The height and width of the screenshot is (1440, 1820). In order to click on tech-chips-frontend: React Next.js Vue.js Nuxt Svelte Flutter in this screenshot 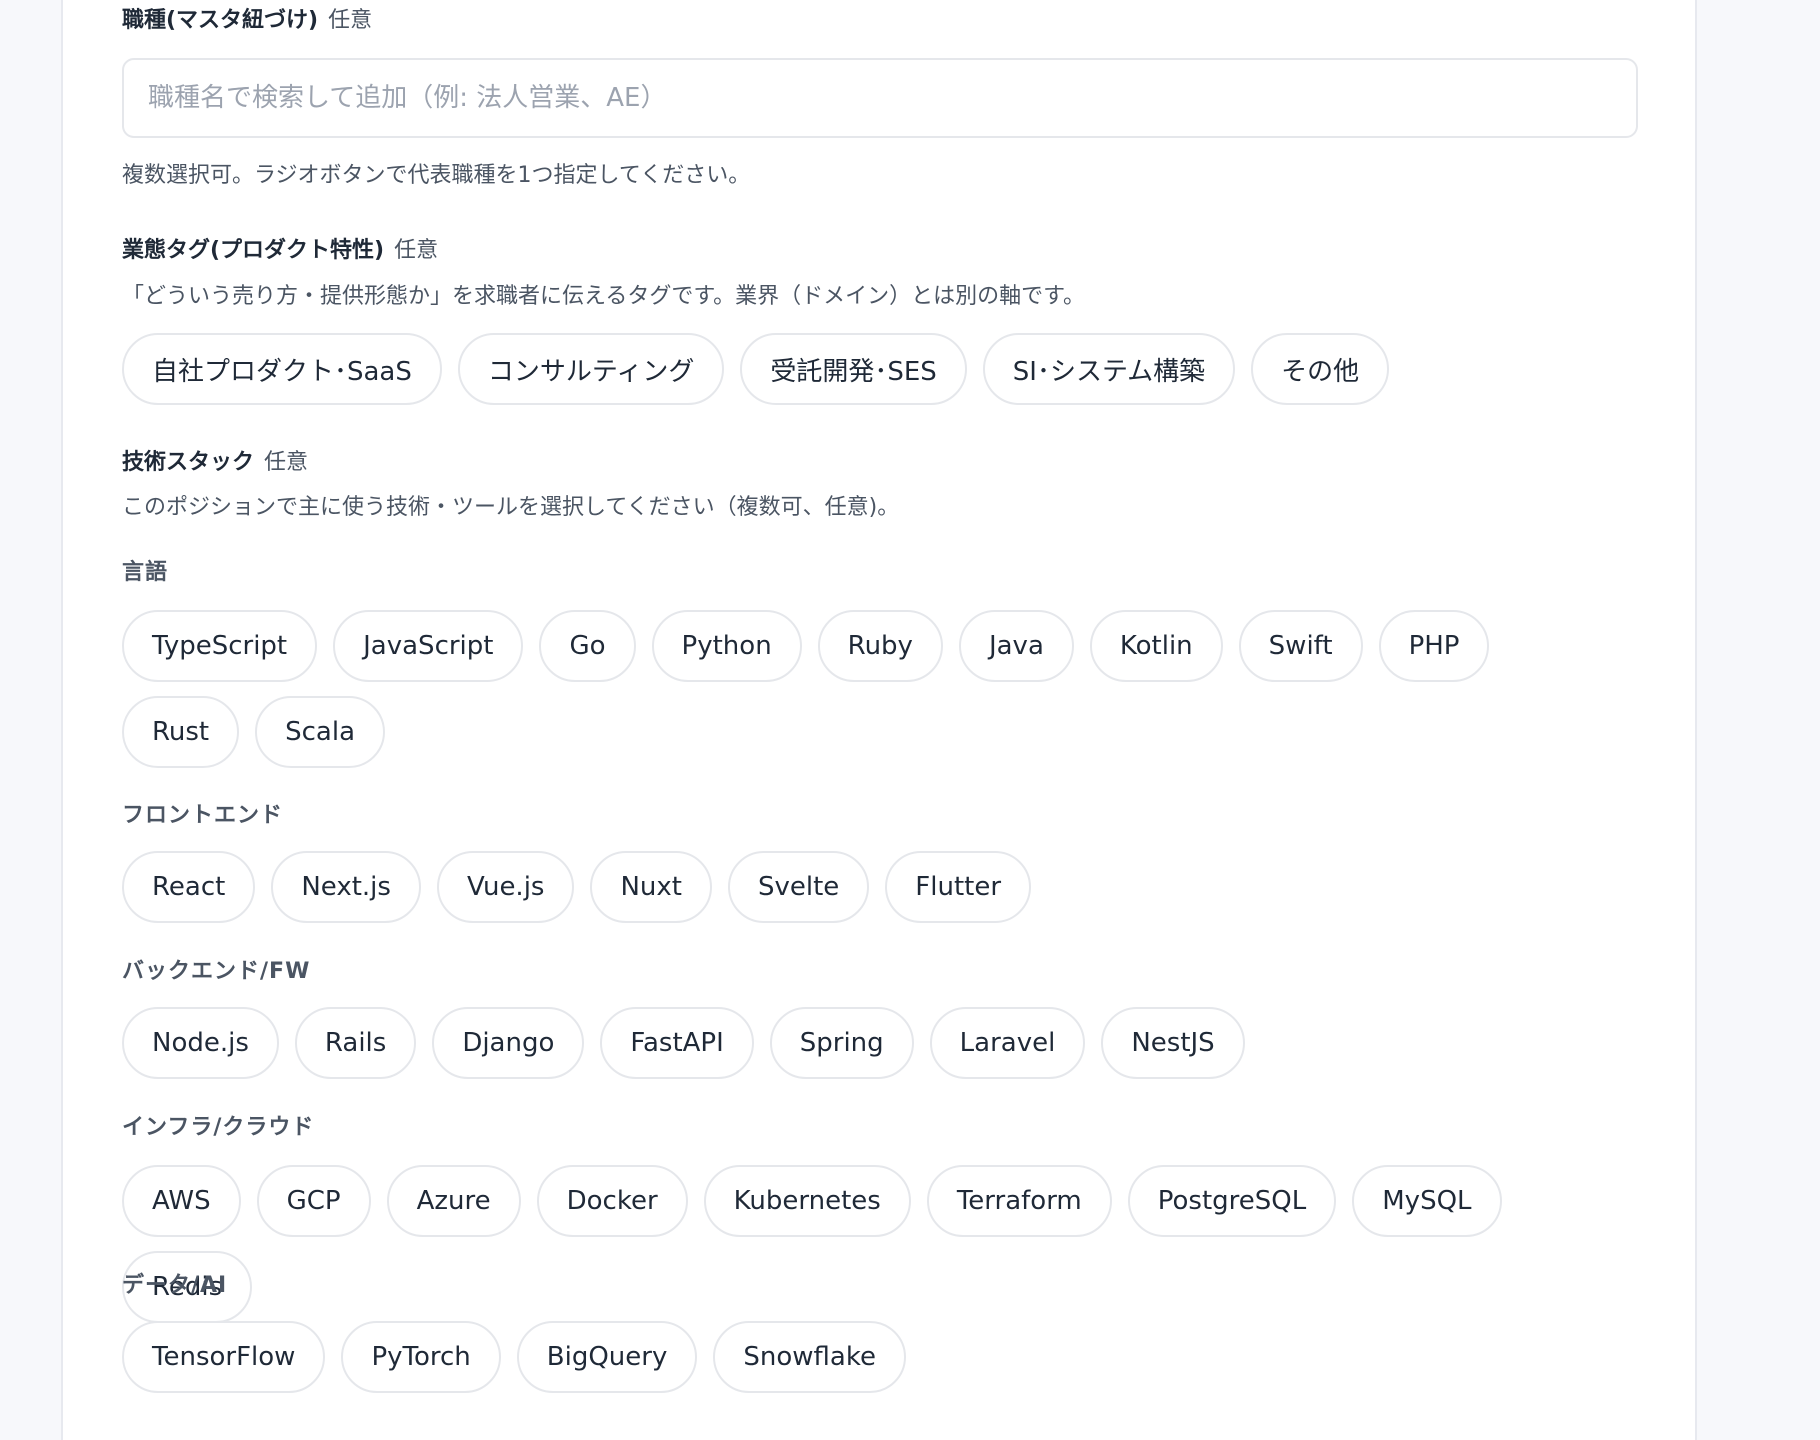, I will do `click(872, 887)`.